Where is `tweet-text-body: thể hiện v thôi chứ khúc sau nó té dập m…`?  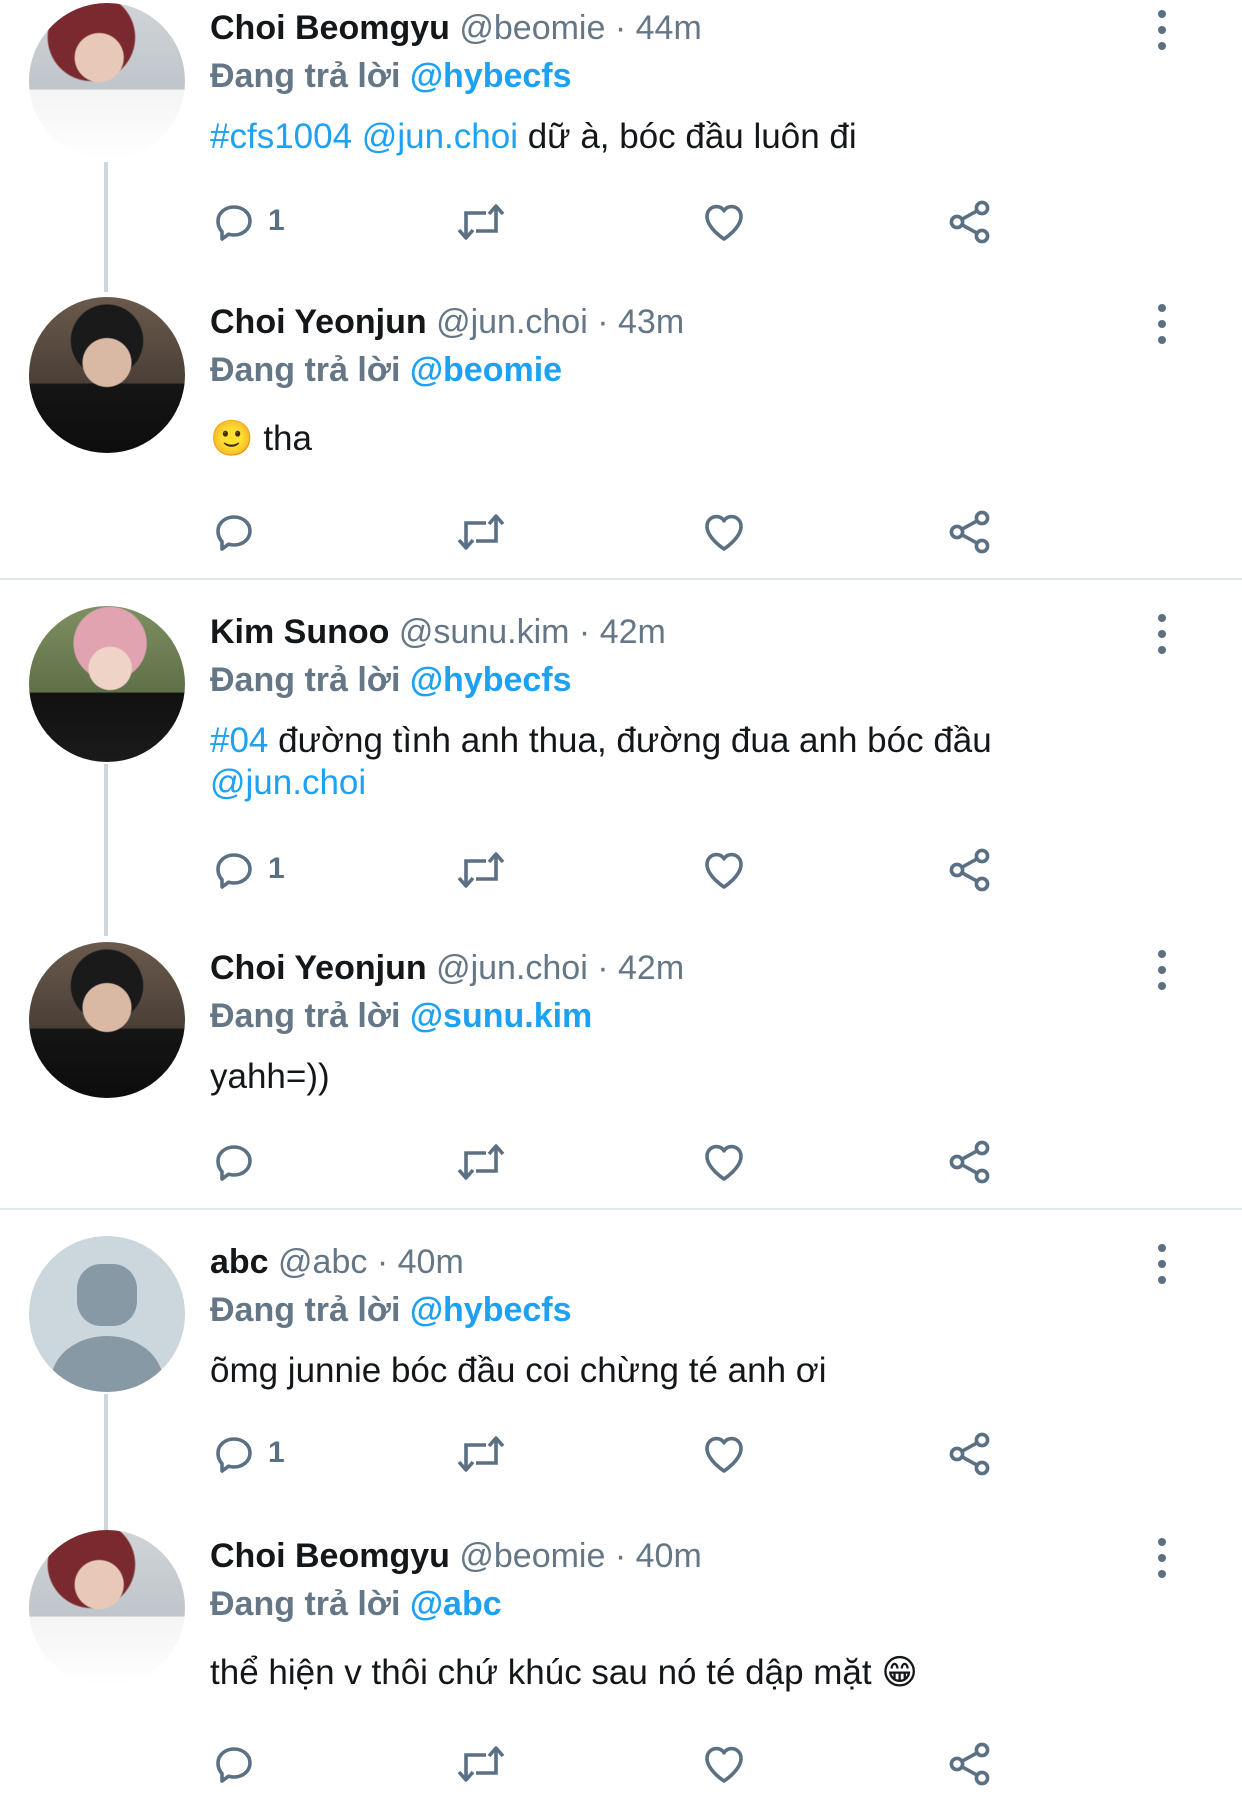 tweet-text-body: thể hiện v thôi chứ khúc sau nó té dập m… is located at coordinates (546, 1672).